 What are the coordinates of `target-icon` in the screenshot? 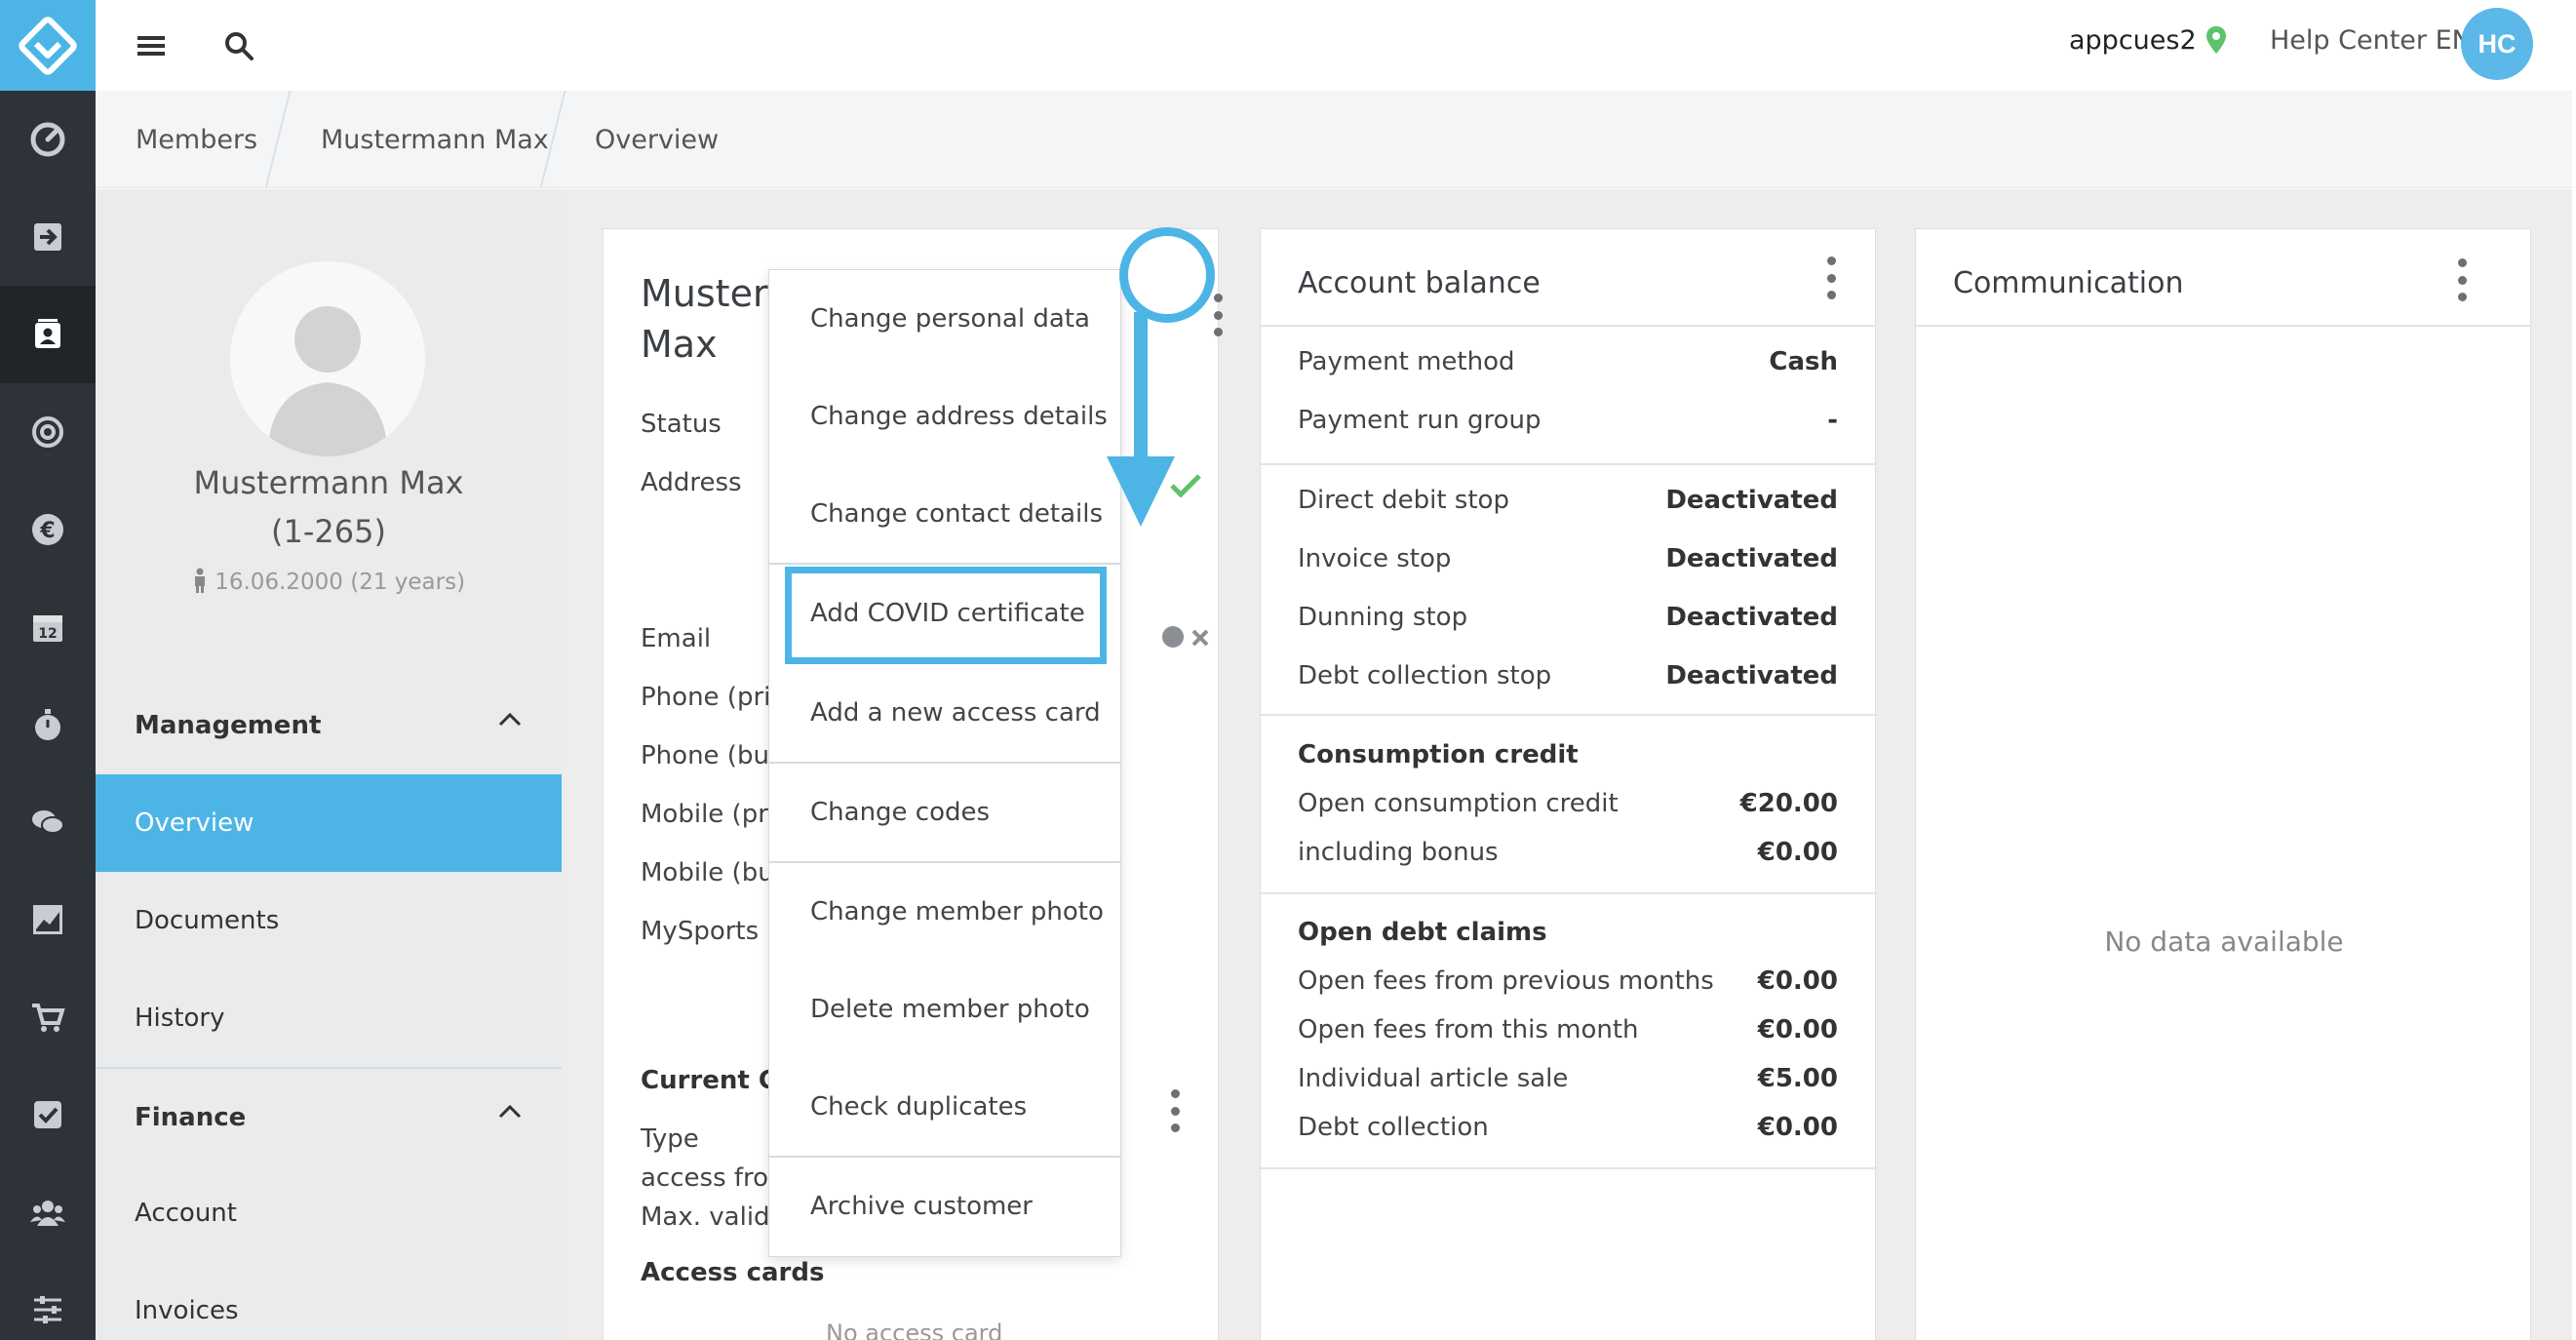 It's located at (48, 432).